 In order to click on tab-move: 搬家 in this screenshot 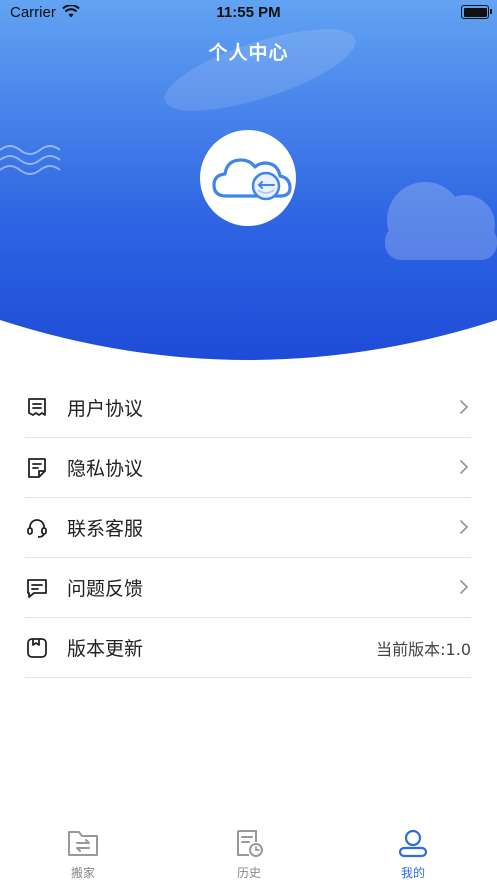, I will do `click(83, 854)`.